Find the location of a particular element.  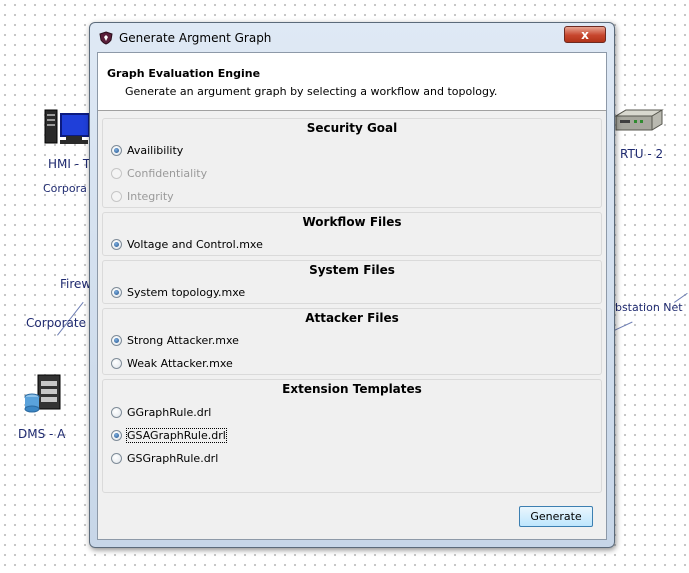

radio-strong-attacker: Strong Attacker.mxe is located at coordinates (175, 340).